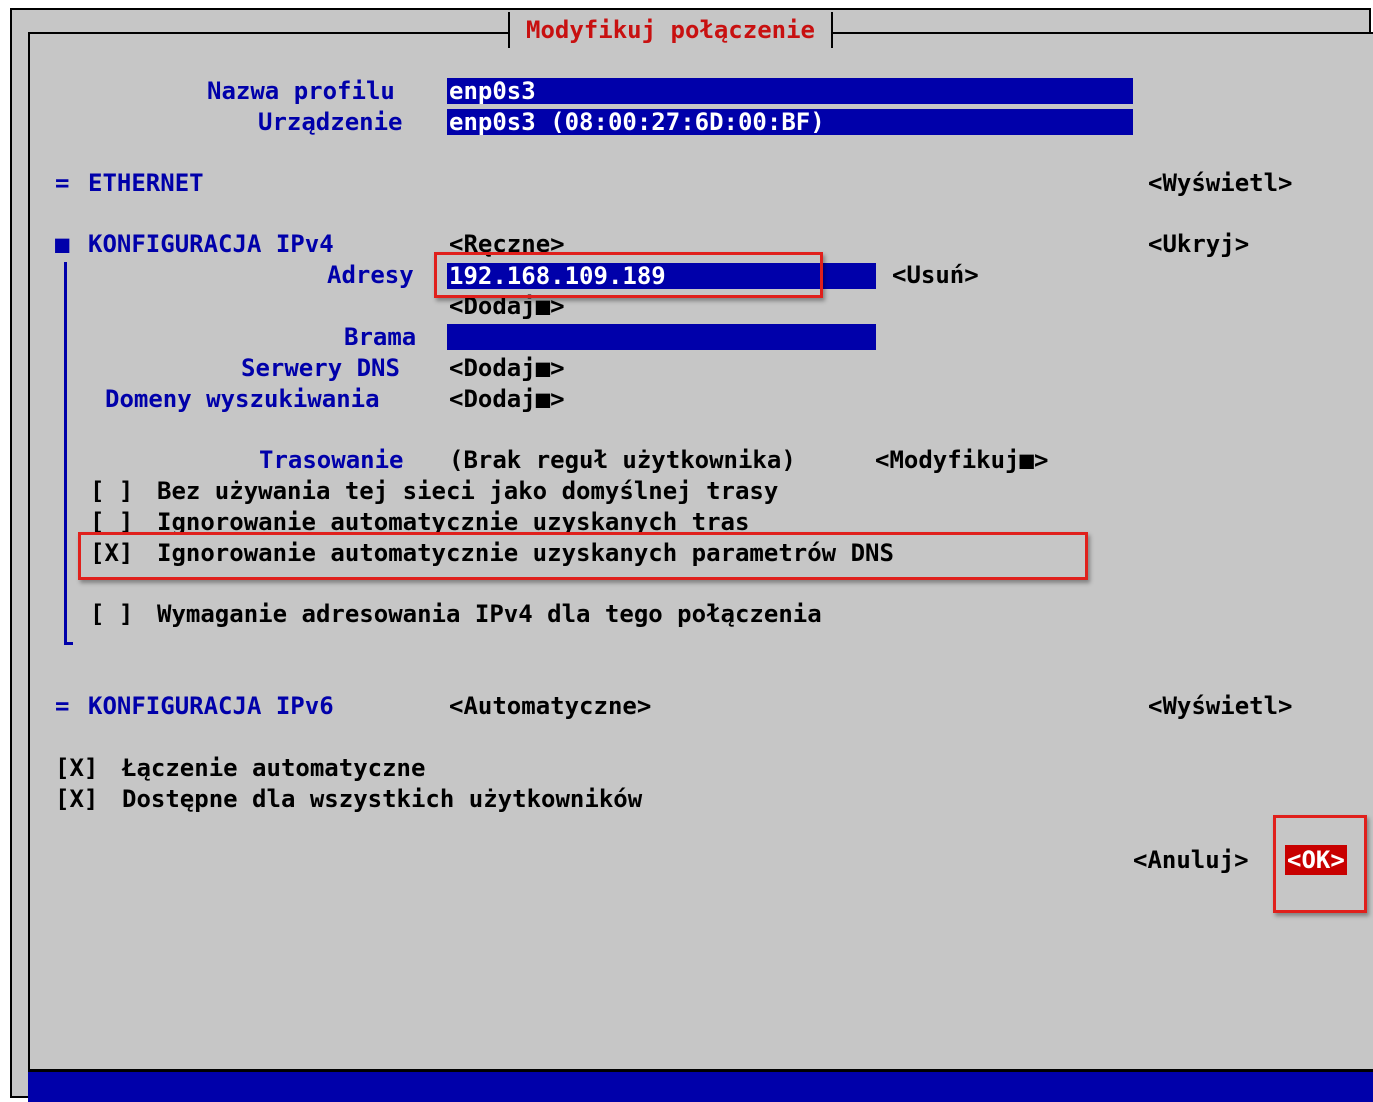  I want to click on gateway-label: Brama, so click(380, 337).